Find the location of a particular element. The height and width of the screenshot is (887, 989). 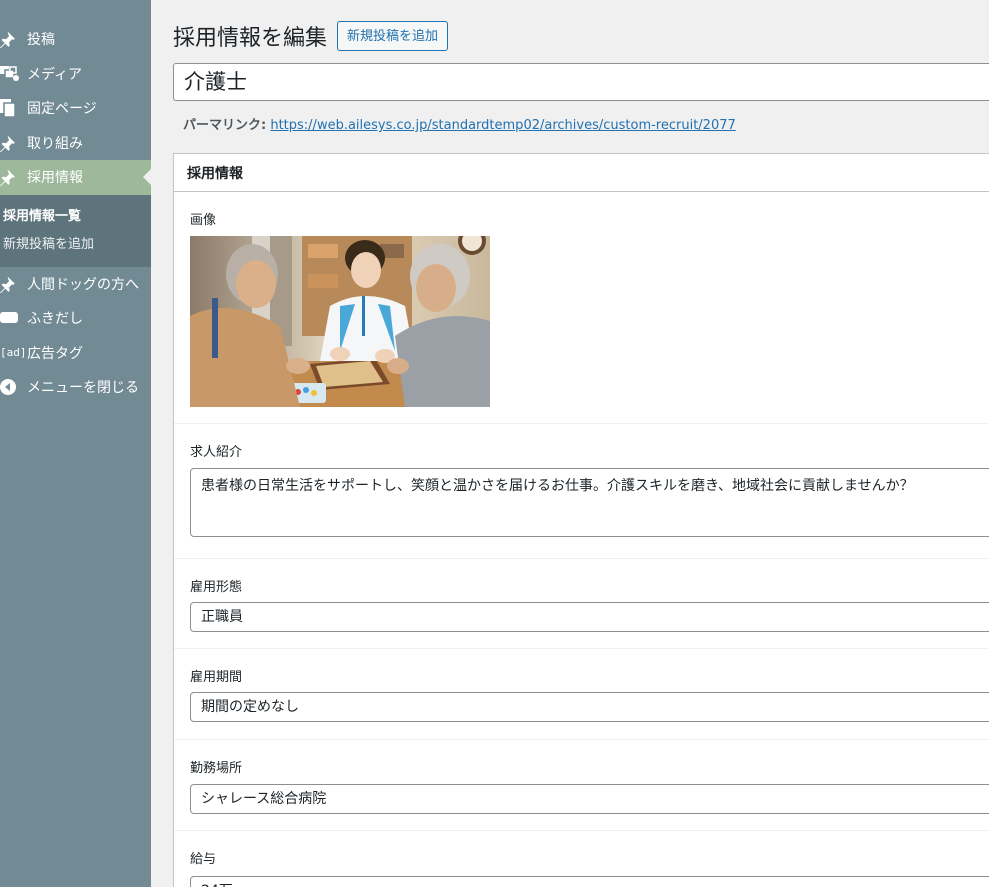

menu-item-initiatives: 取り組み is located at coordinates (75, 143).